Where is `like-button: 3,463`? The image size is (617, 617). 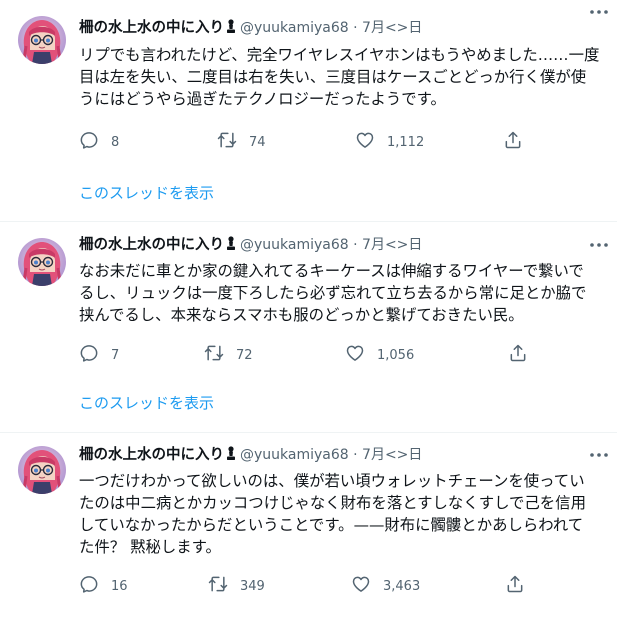 like-button: 3,463 is located at coordinates (385, 586).